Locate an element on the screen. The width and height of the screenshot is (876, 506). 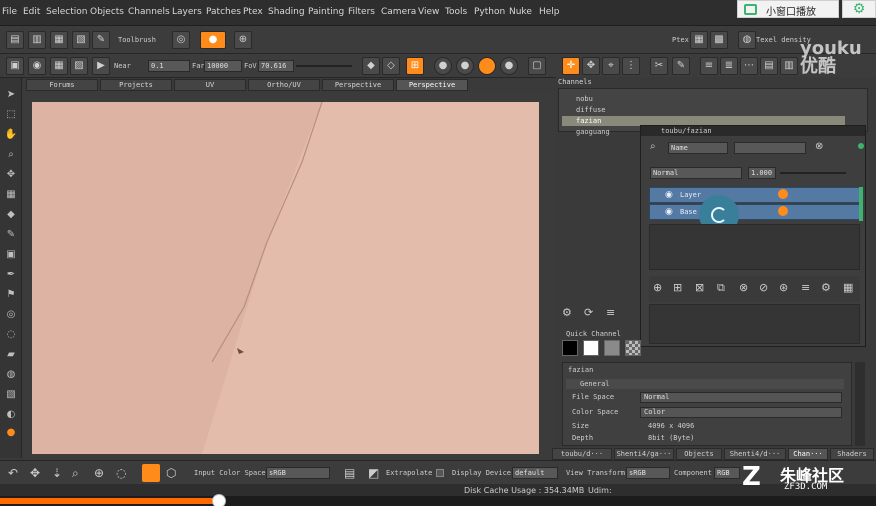
move-icon: ✥ is located at coordinates (11, 175).